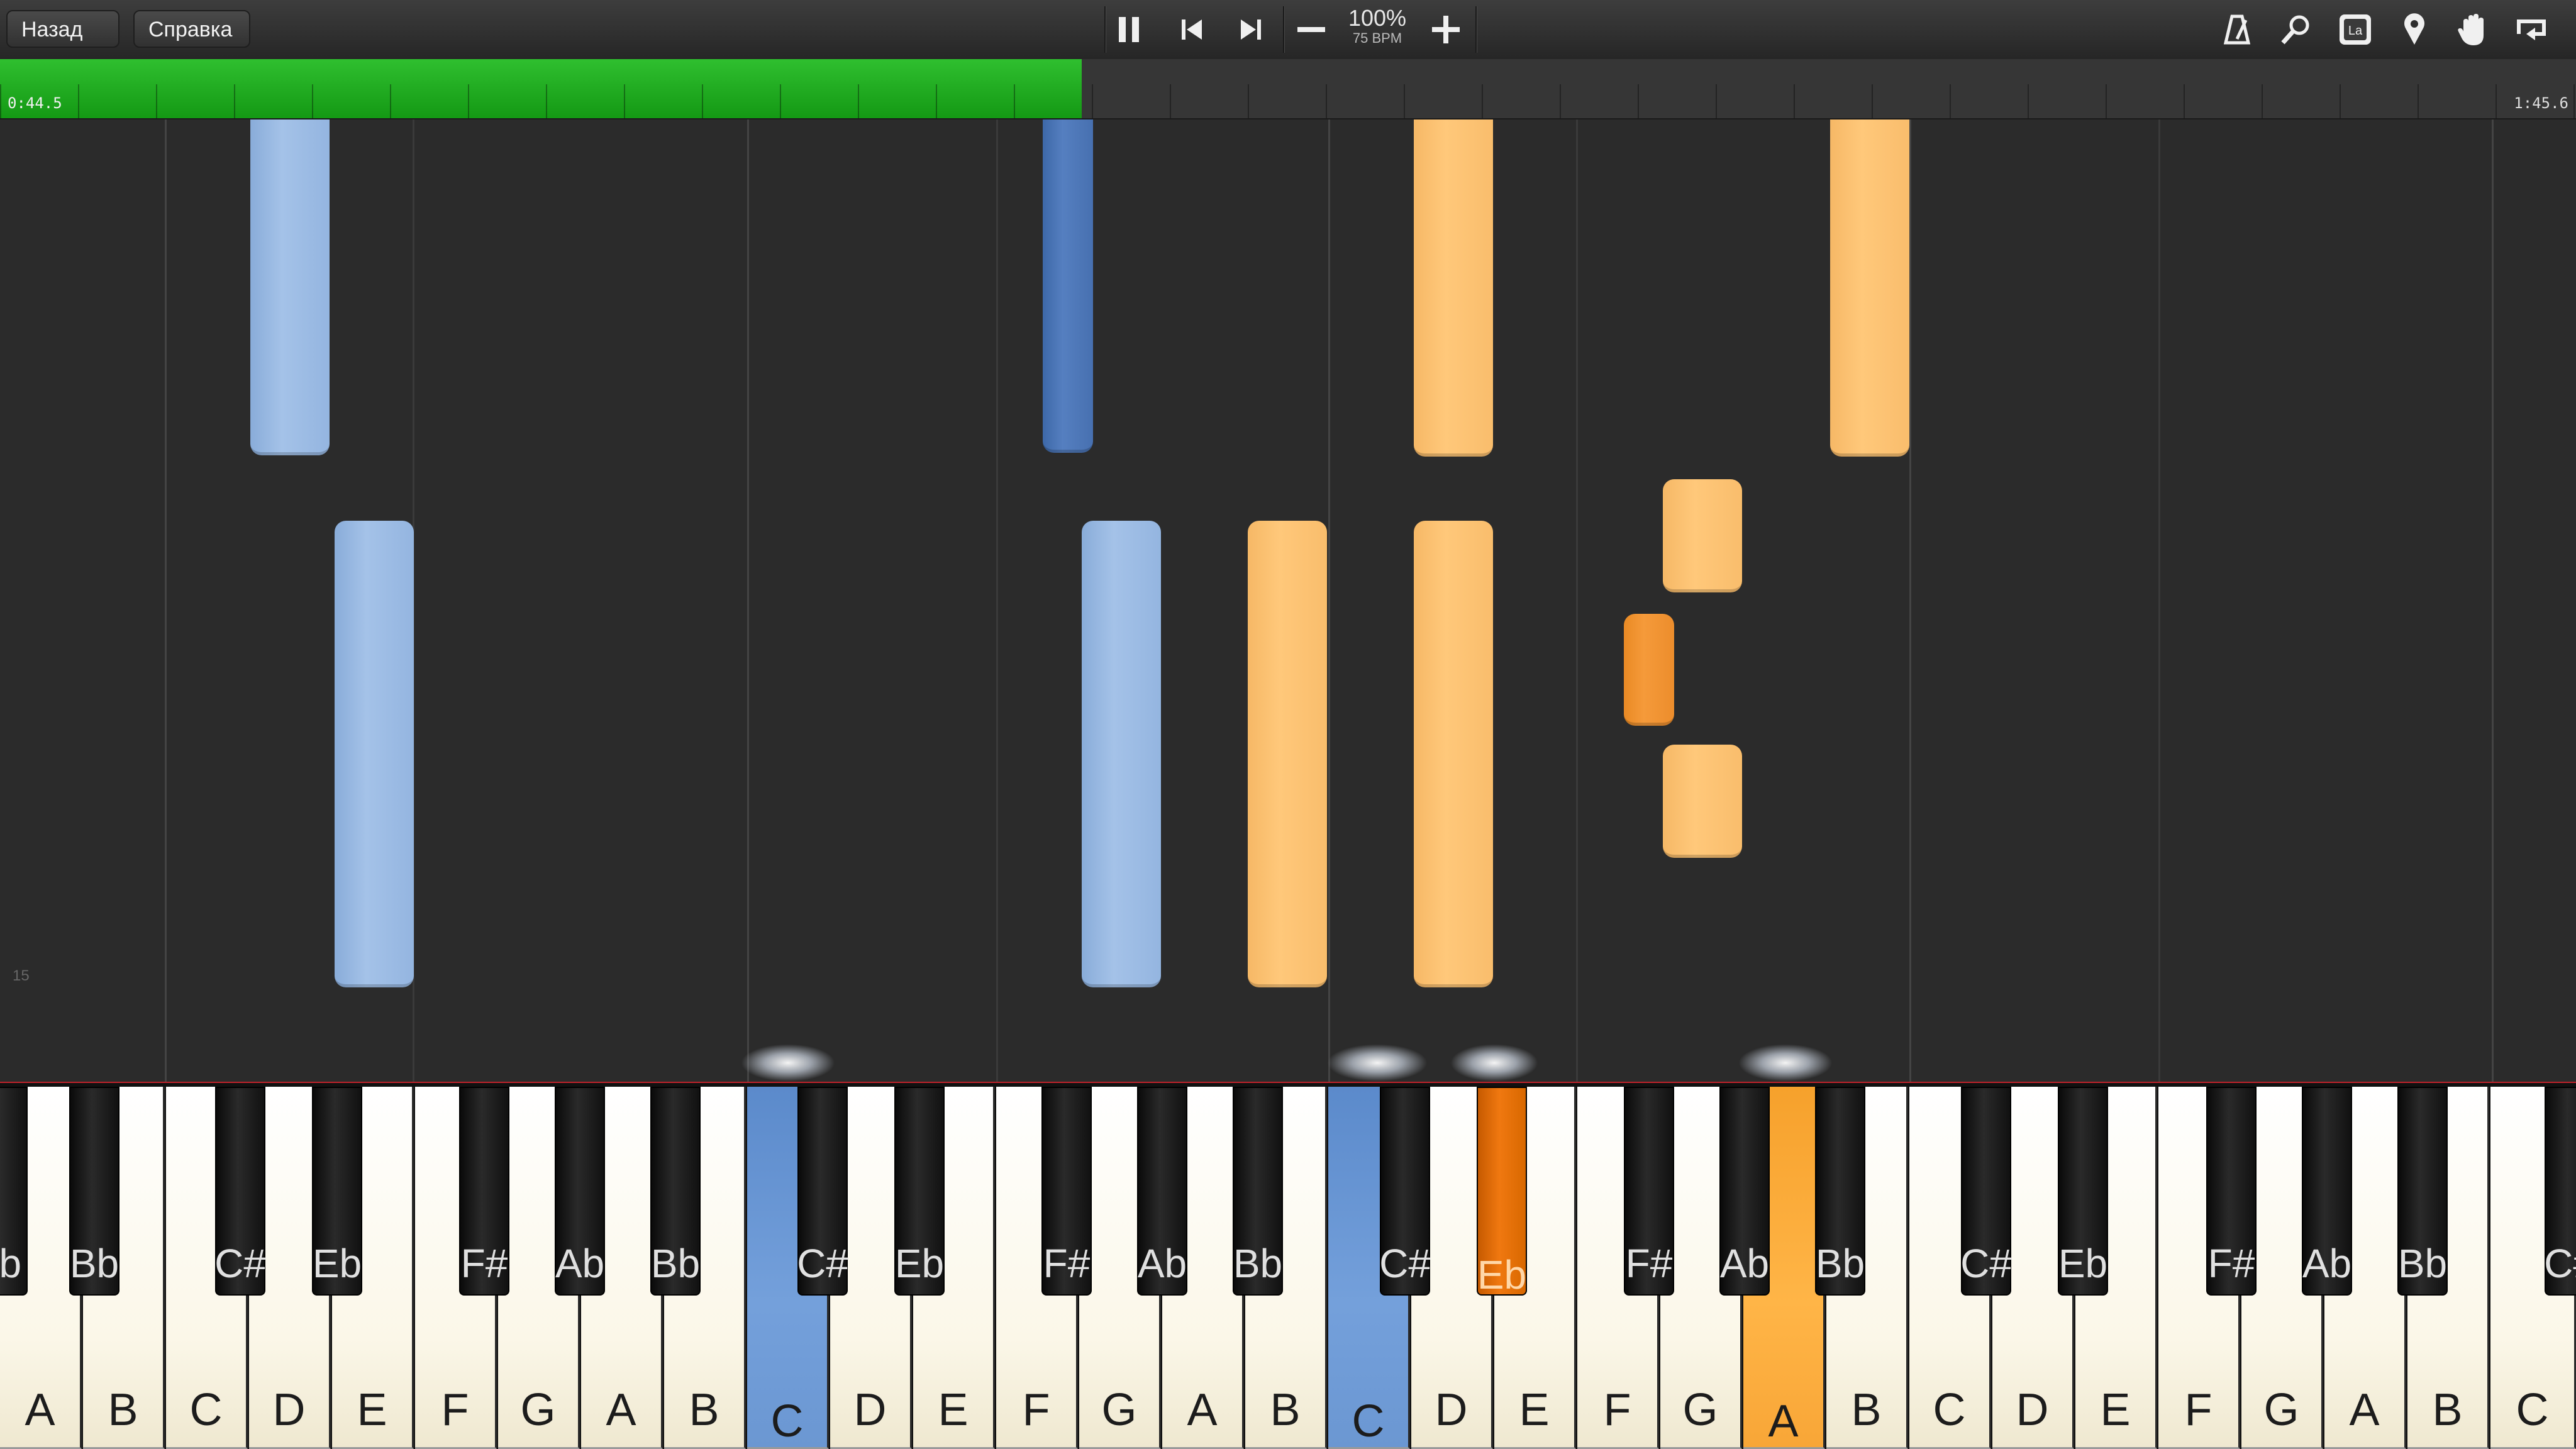  Describe the element at coordinates (2541, 103) in the screenshot. I see `total-time: 1:45.6` at that location.